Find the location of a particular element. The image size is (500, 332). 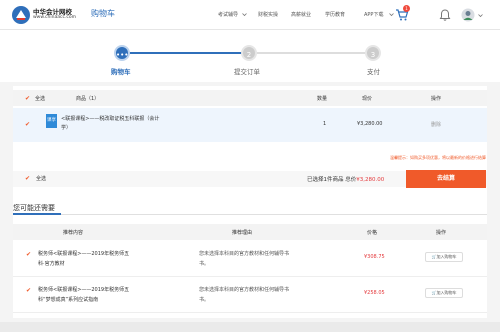

avatar is located at coordinates (468, 15).